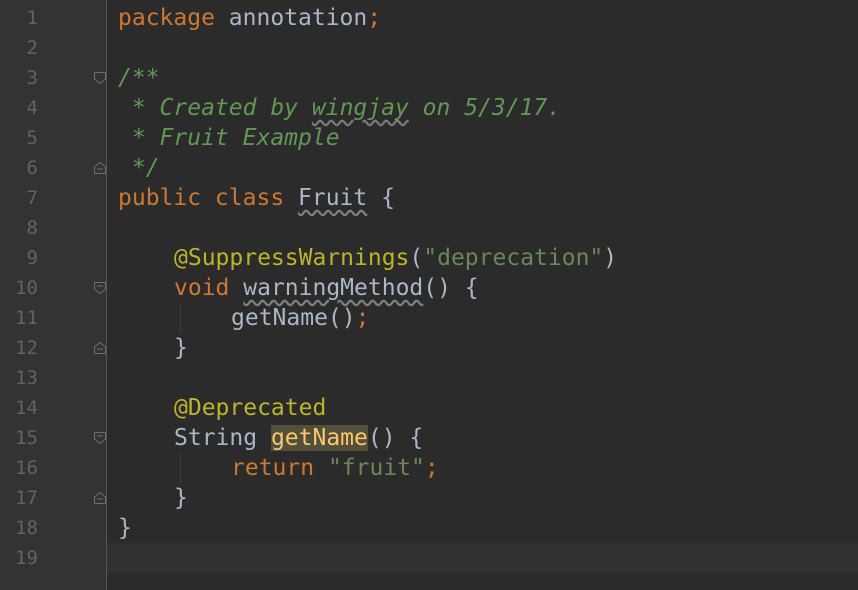  I want to click on doc-comment-open: /**, so click(139, 78).